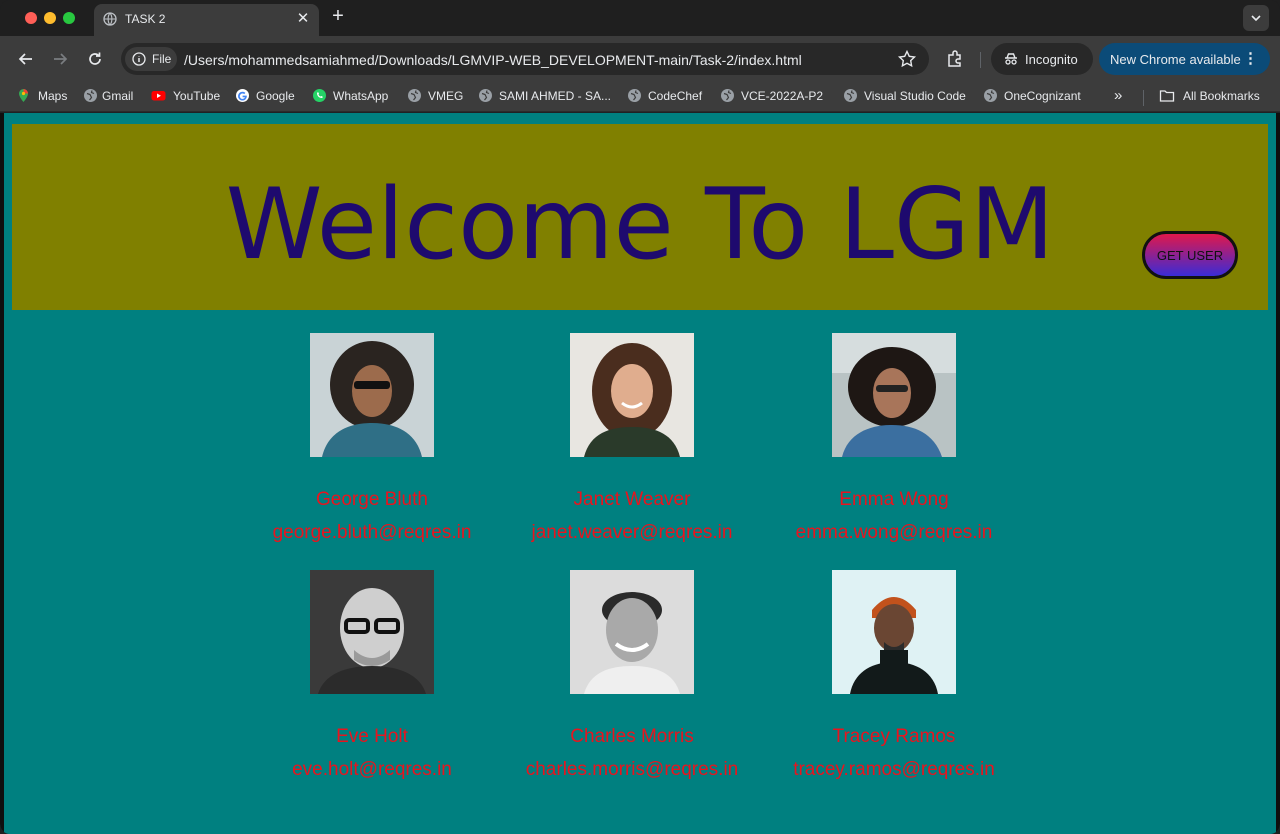 The width and height of the screenshot is (1280, 834). I want to click on maximize-window-button, so click(69, 18).